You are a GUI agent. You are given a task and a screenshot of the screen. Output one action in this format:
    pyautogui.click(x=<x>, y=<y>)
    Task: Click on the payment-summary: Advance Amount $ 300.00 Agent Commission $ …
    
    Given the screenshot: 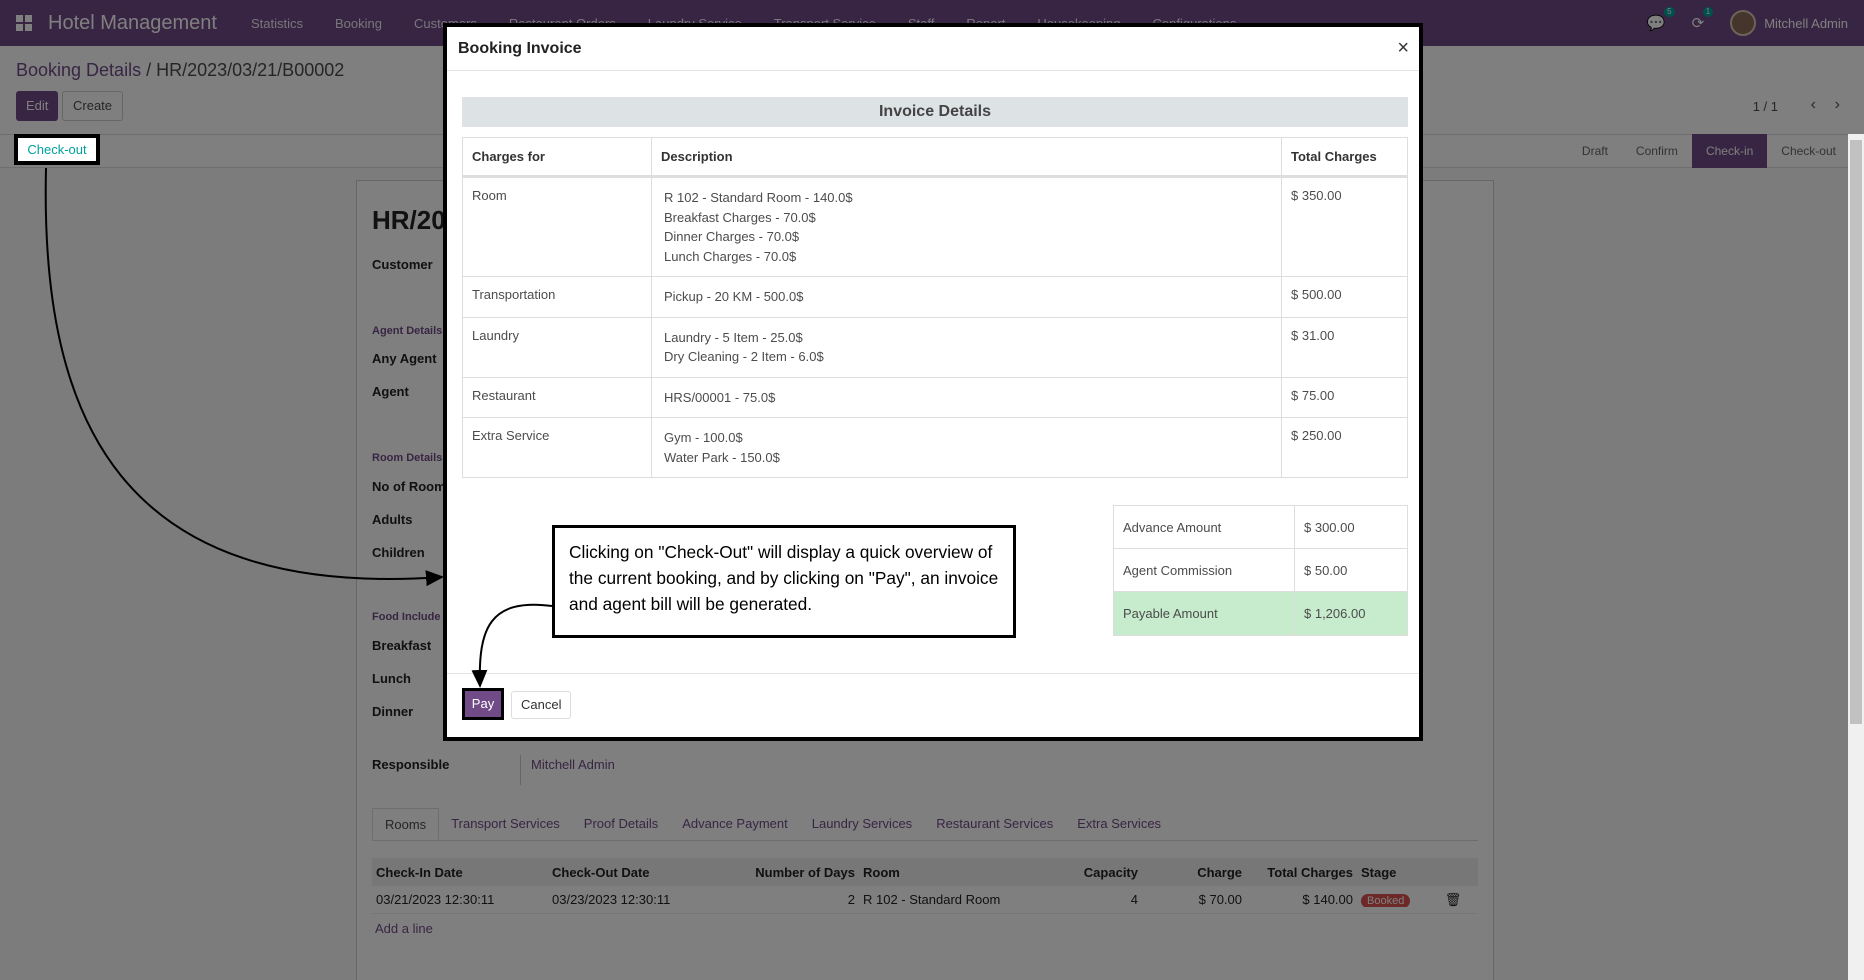 What is the action you would take?
    pyautogui.click(x=1260, y=570)
    